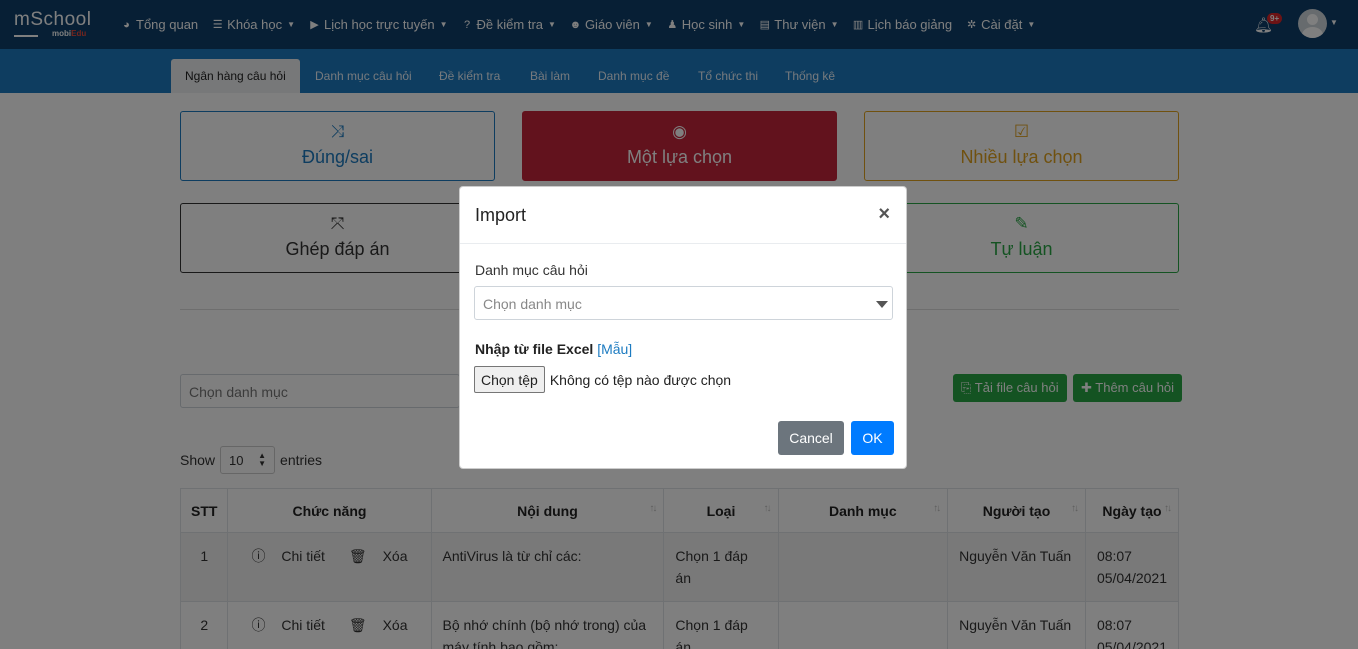  Describe the element at coordinates (501, 215) in the screenshot. I see `modal-title: Import` at that location.